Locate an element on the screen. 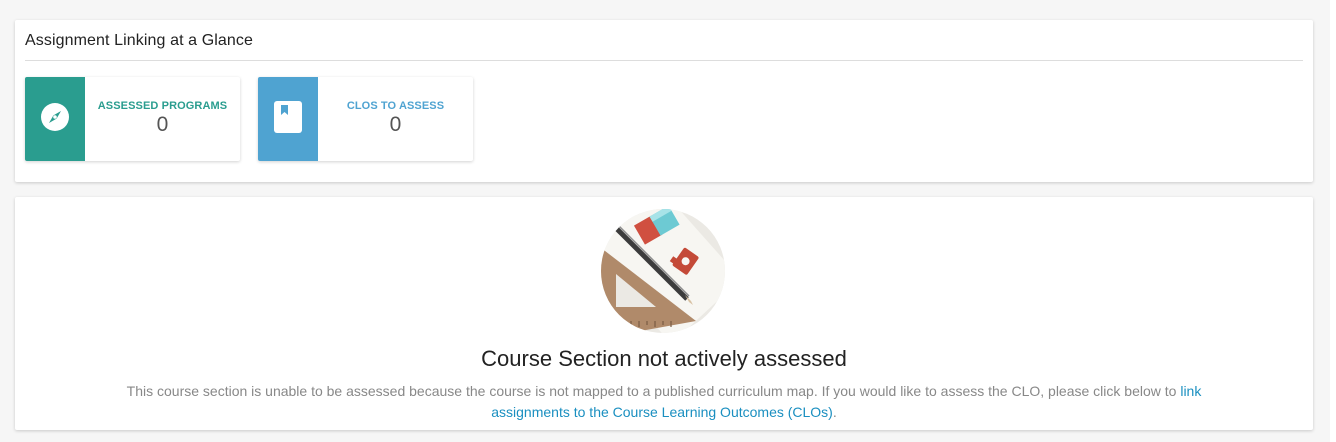 The height and width of the screenshot is (442, 1336). assessed-programs-body: ASSESSED PROGRAMS 0 is located at coordinates (162, 119).